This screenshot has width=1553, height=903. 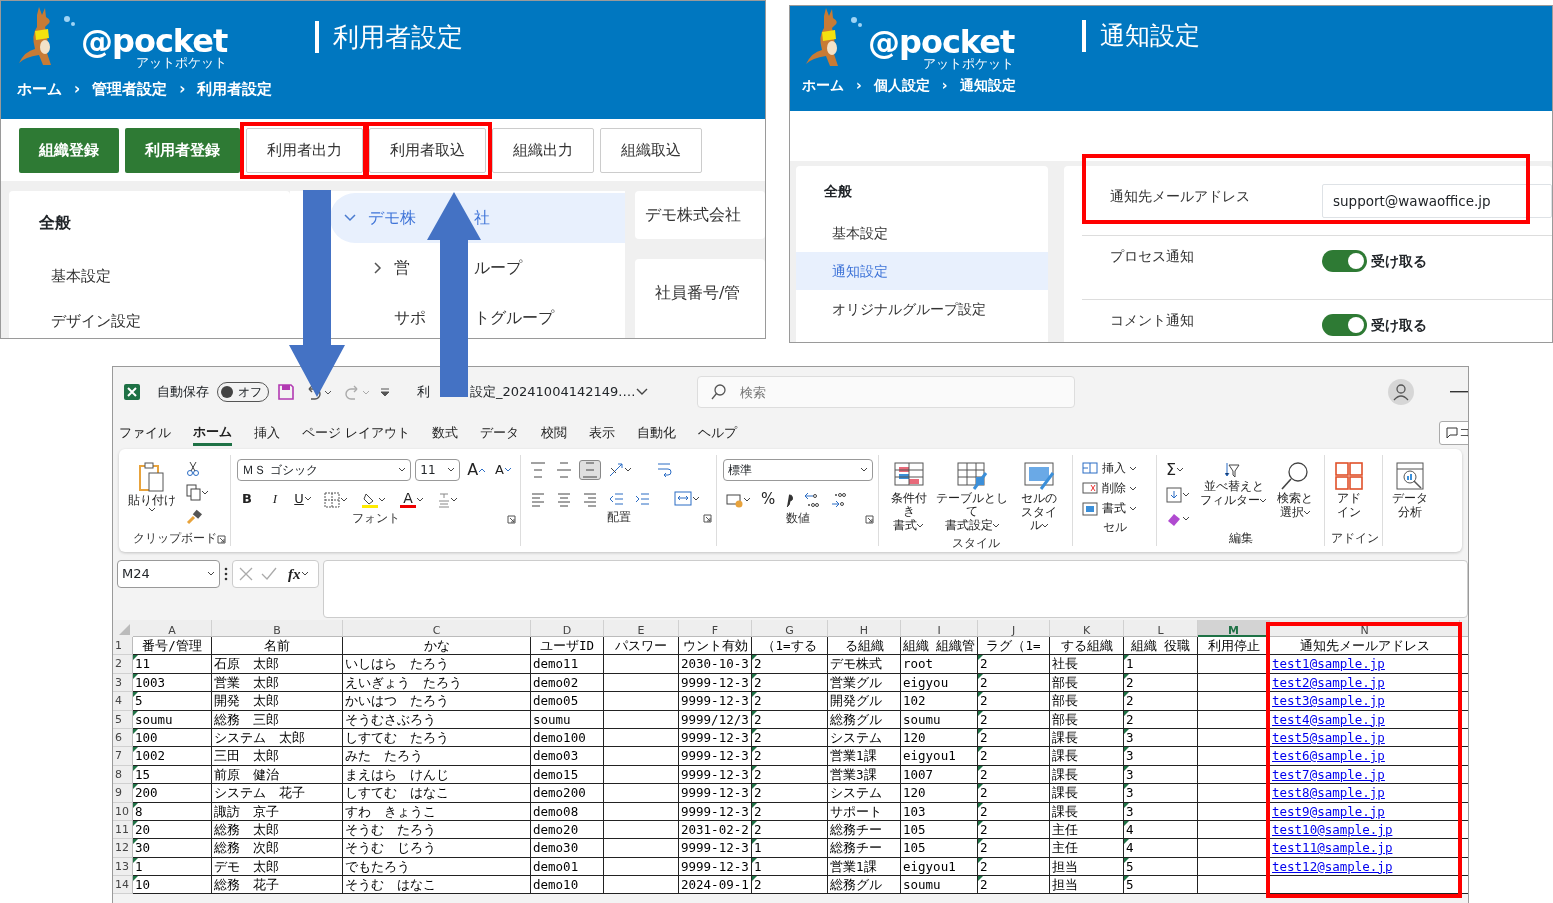 What do you see at coordinates (226, 574) in the screenshot?
I see `more-options-icon` at bounding box center [226, 574].